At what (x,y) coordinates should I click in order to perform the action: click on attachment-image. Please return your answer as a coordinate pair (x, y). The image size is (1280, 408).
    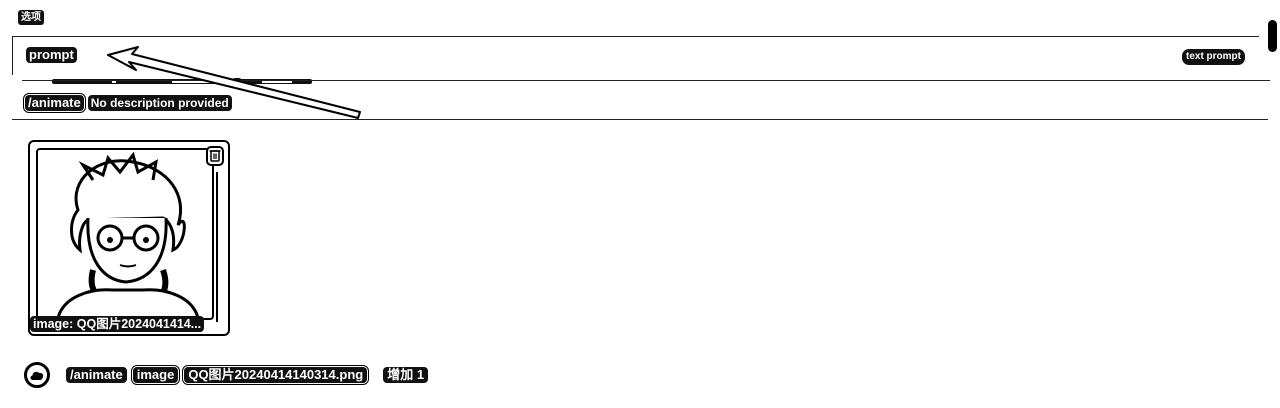
    Looking at the image, I should click on (125, 234).